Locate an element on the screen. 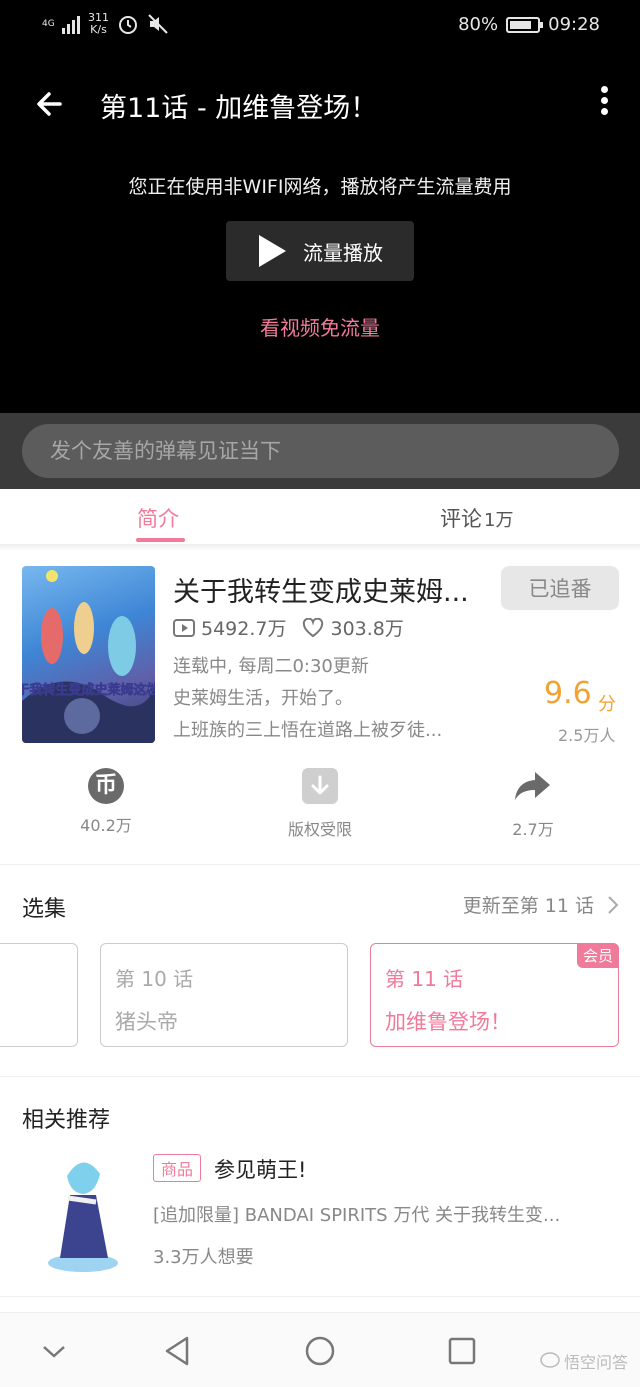 This screenshot has height=1387, width=640. watermark-text: 悟空问答 is located at coordinates (595, 1362).